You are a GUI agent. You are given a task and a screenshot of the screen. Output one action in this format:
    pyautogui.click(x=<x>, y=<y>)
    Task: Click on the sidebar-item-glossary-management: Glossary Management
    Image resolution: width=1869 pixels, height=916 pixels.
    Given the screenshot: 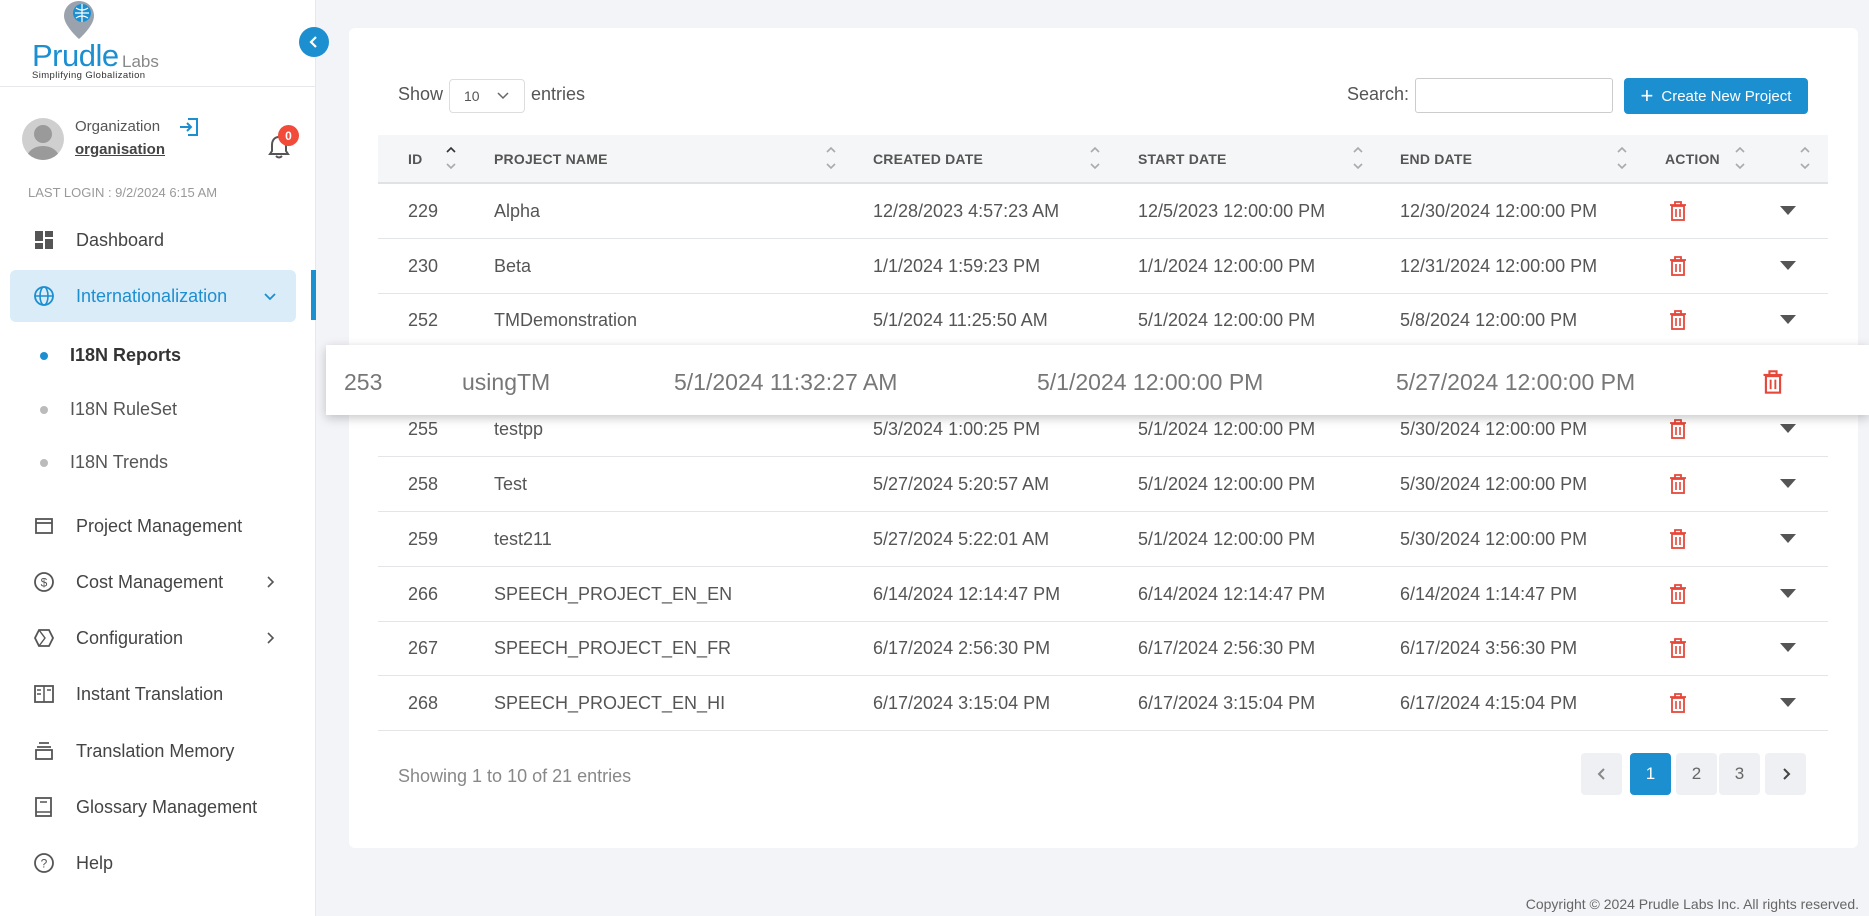 What is the action you would take?
    pyautogui.click(x=153, y=807)
    